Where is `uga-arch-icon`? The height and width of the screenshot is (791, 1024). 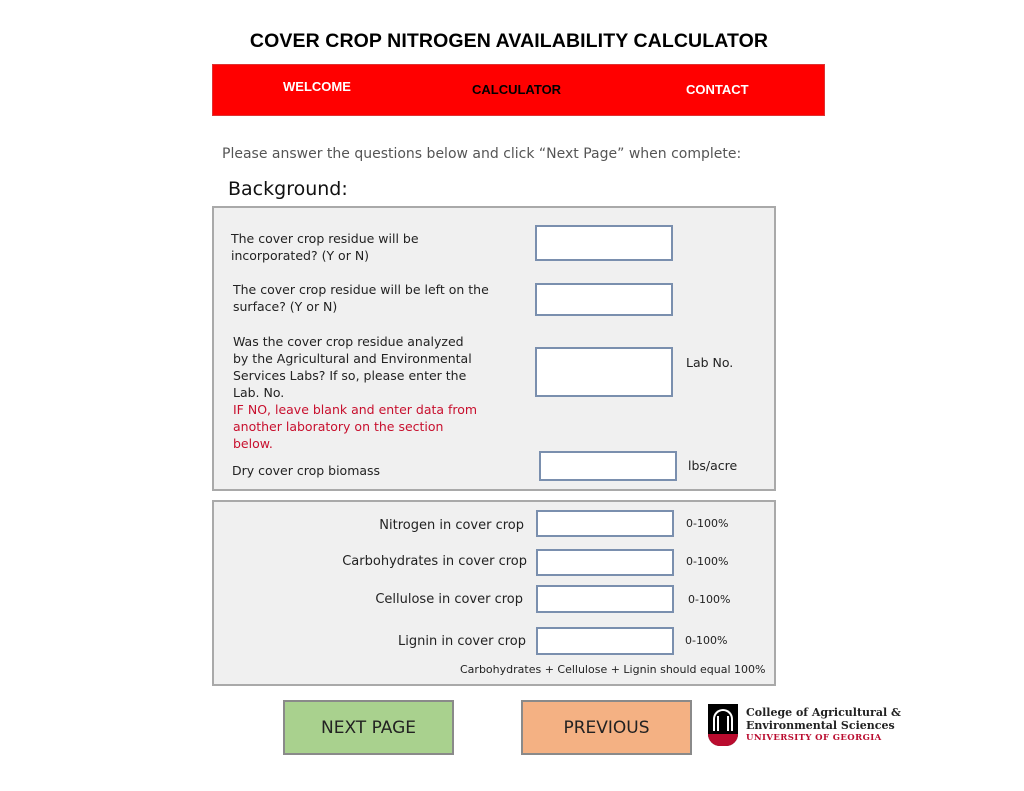 uga-arch-icon is located at coordinates (723, 725).